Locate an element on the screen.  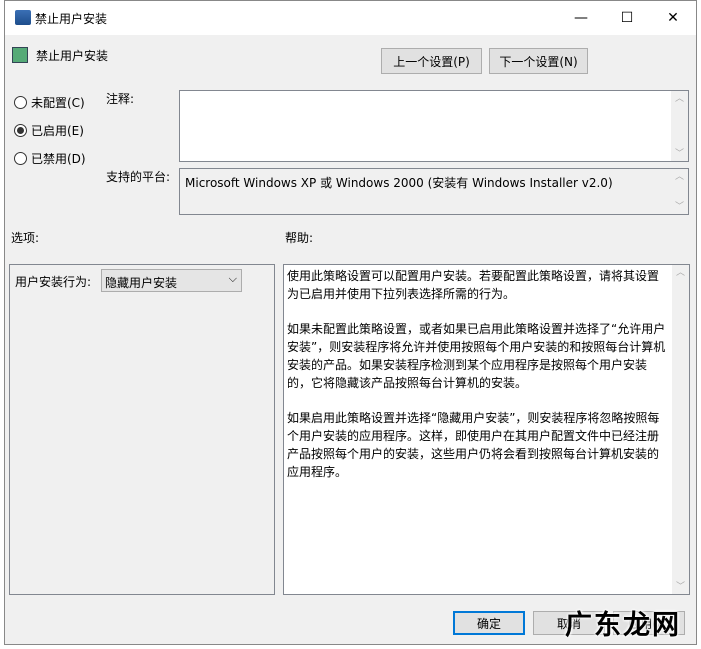
install-behavior-label: 用户安装行为: is located at coordinates (53, 282).